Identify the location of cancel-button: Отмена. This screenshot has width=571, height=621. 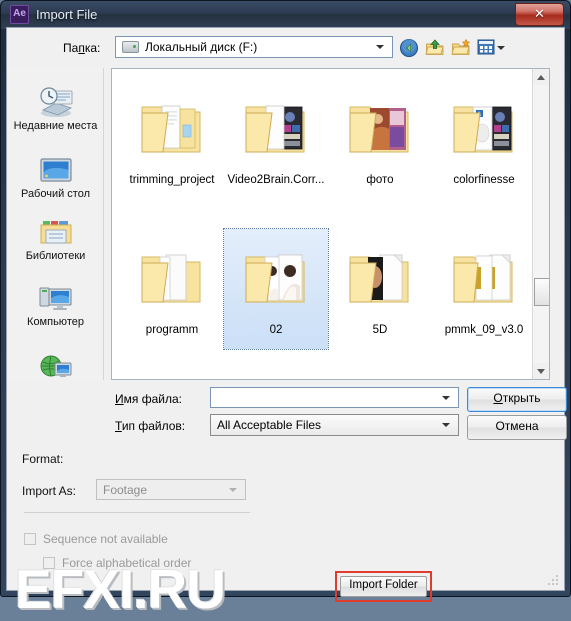
(517, 427).